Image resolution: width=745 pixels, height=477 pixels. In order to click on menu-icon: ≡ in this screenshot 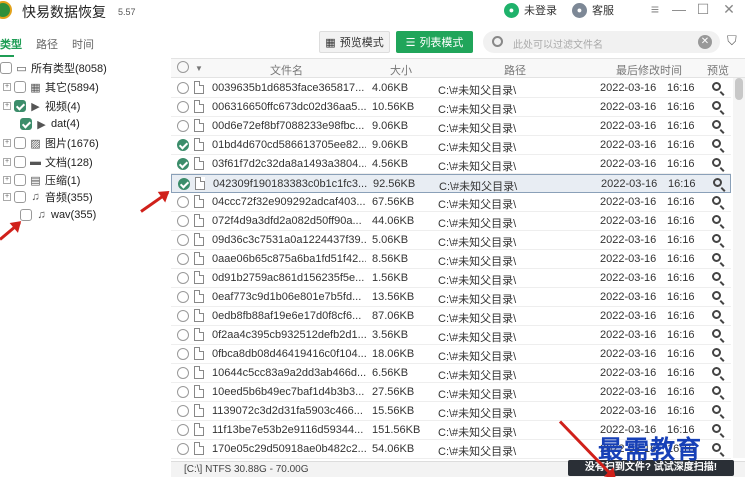, I will do `click(655, 10)`.